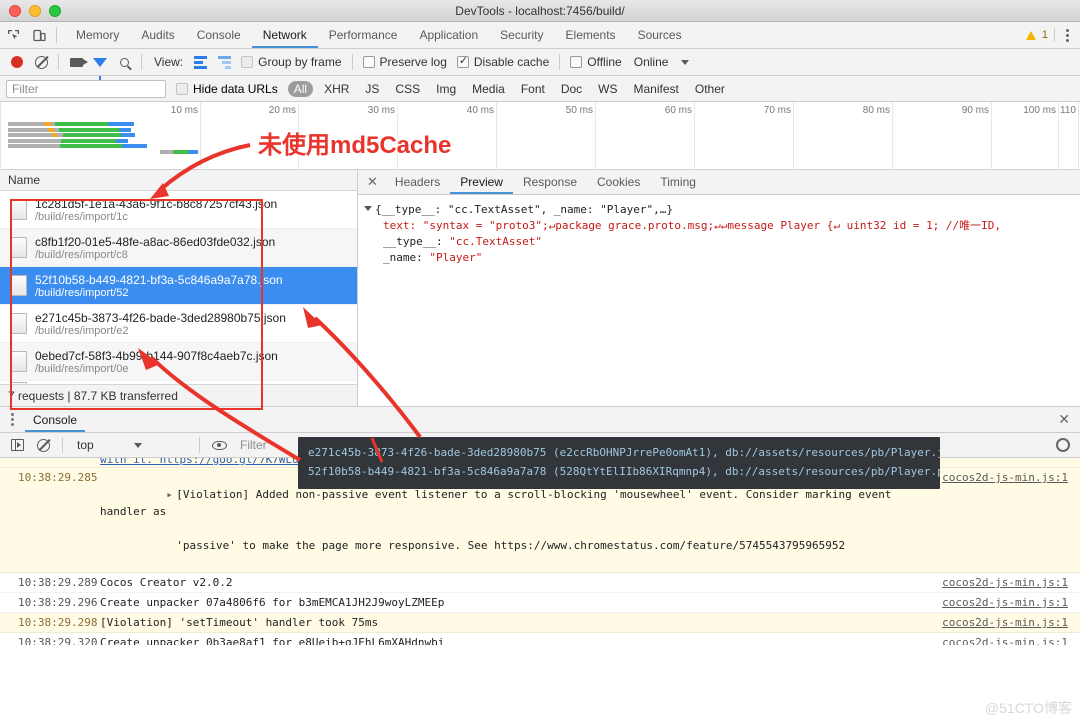 The width and height of the screenshot is (1080, 722). Describe the element at coordinates (291, 62) in the screenshot. I see `group-by-frame-row: Group by frame` at that location.